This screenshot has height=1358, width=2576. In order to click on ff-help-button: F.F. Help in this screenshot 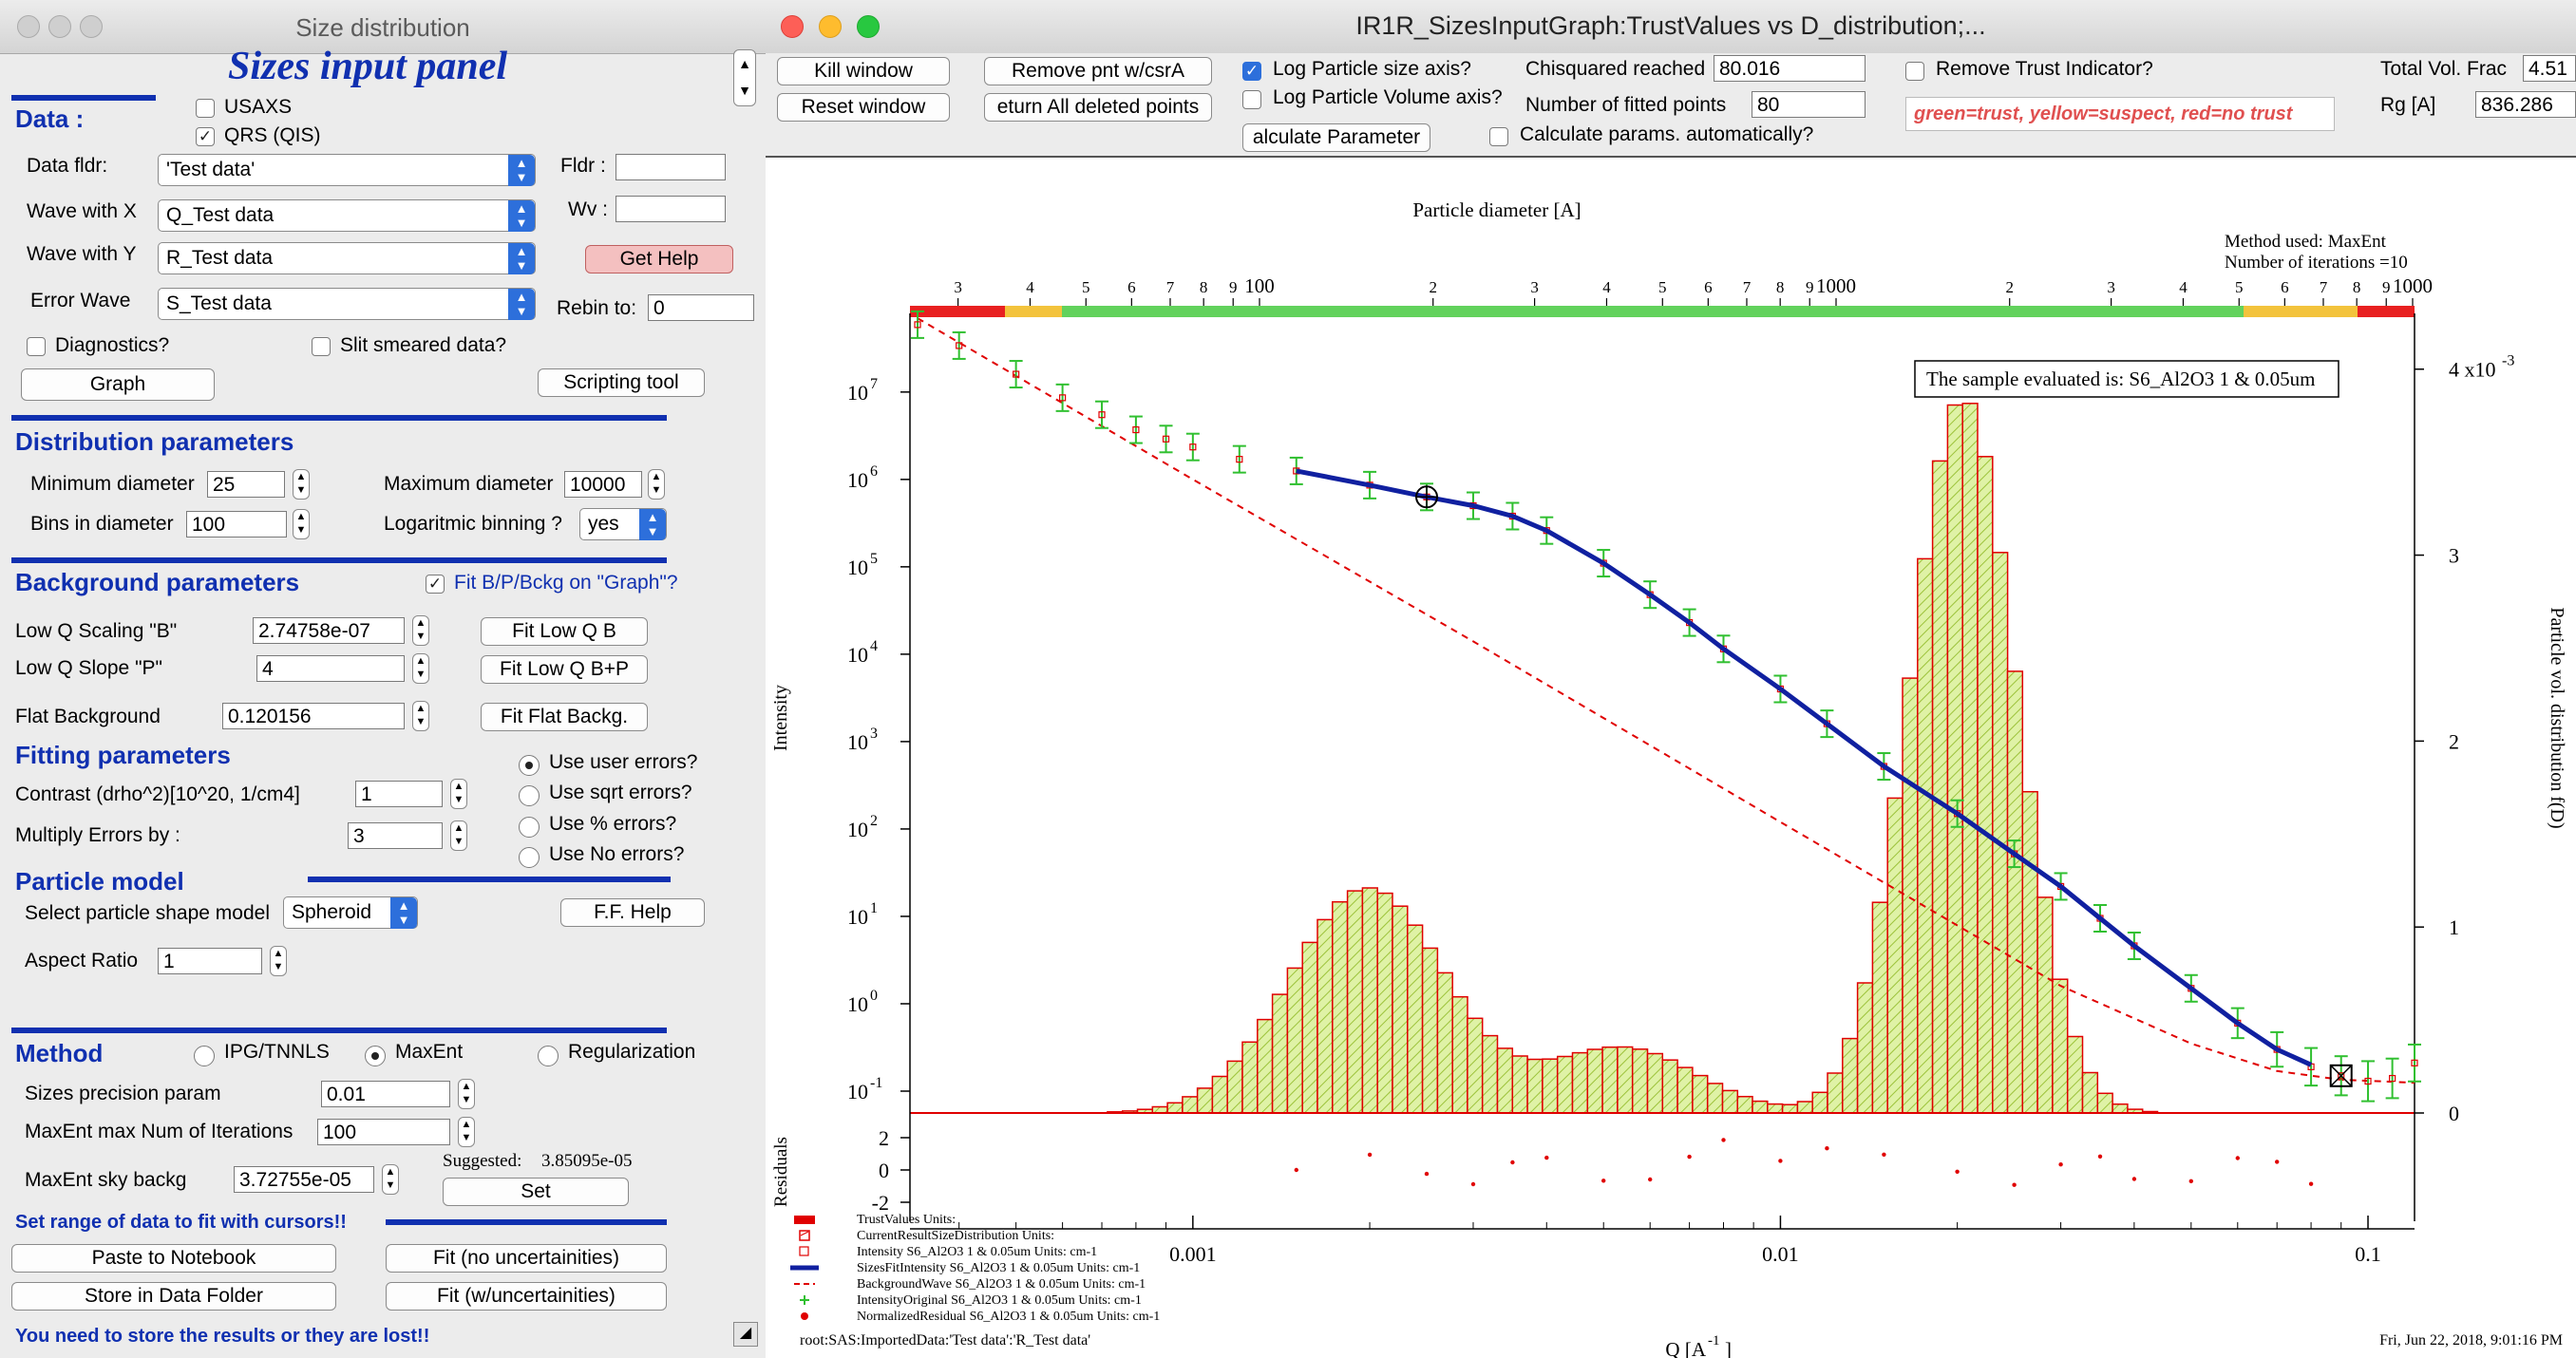, I will do `click(632, 913)`.